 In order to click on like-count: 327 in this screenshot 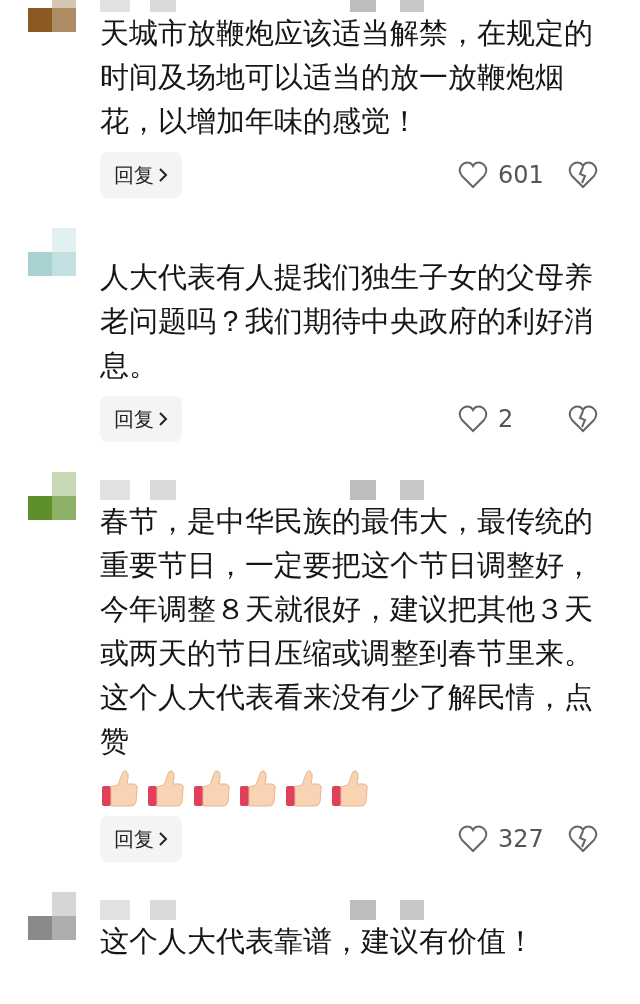, I will do `click(521, 839)`.